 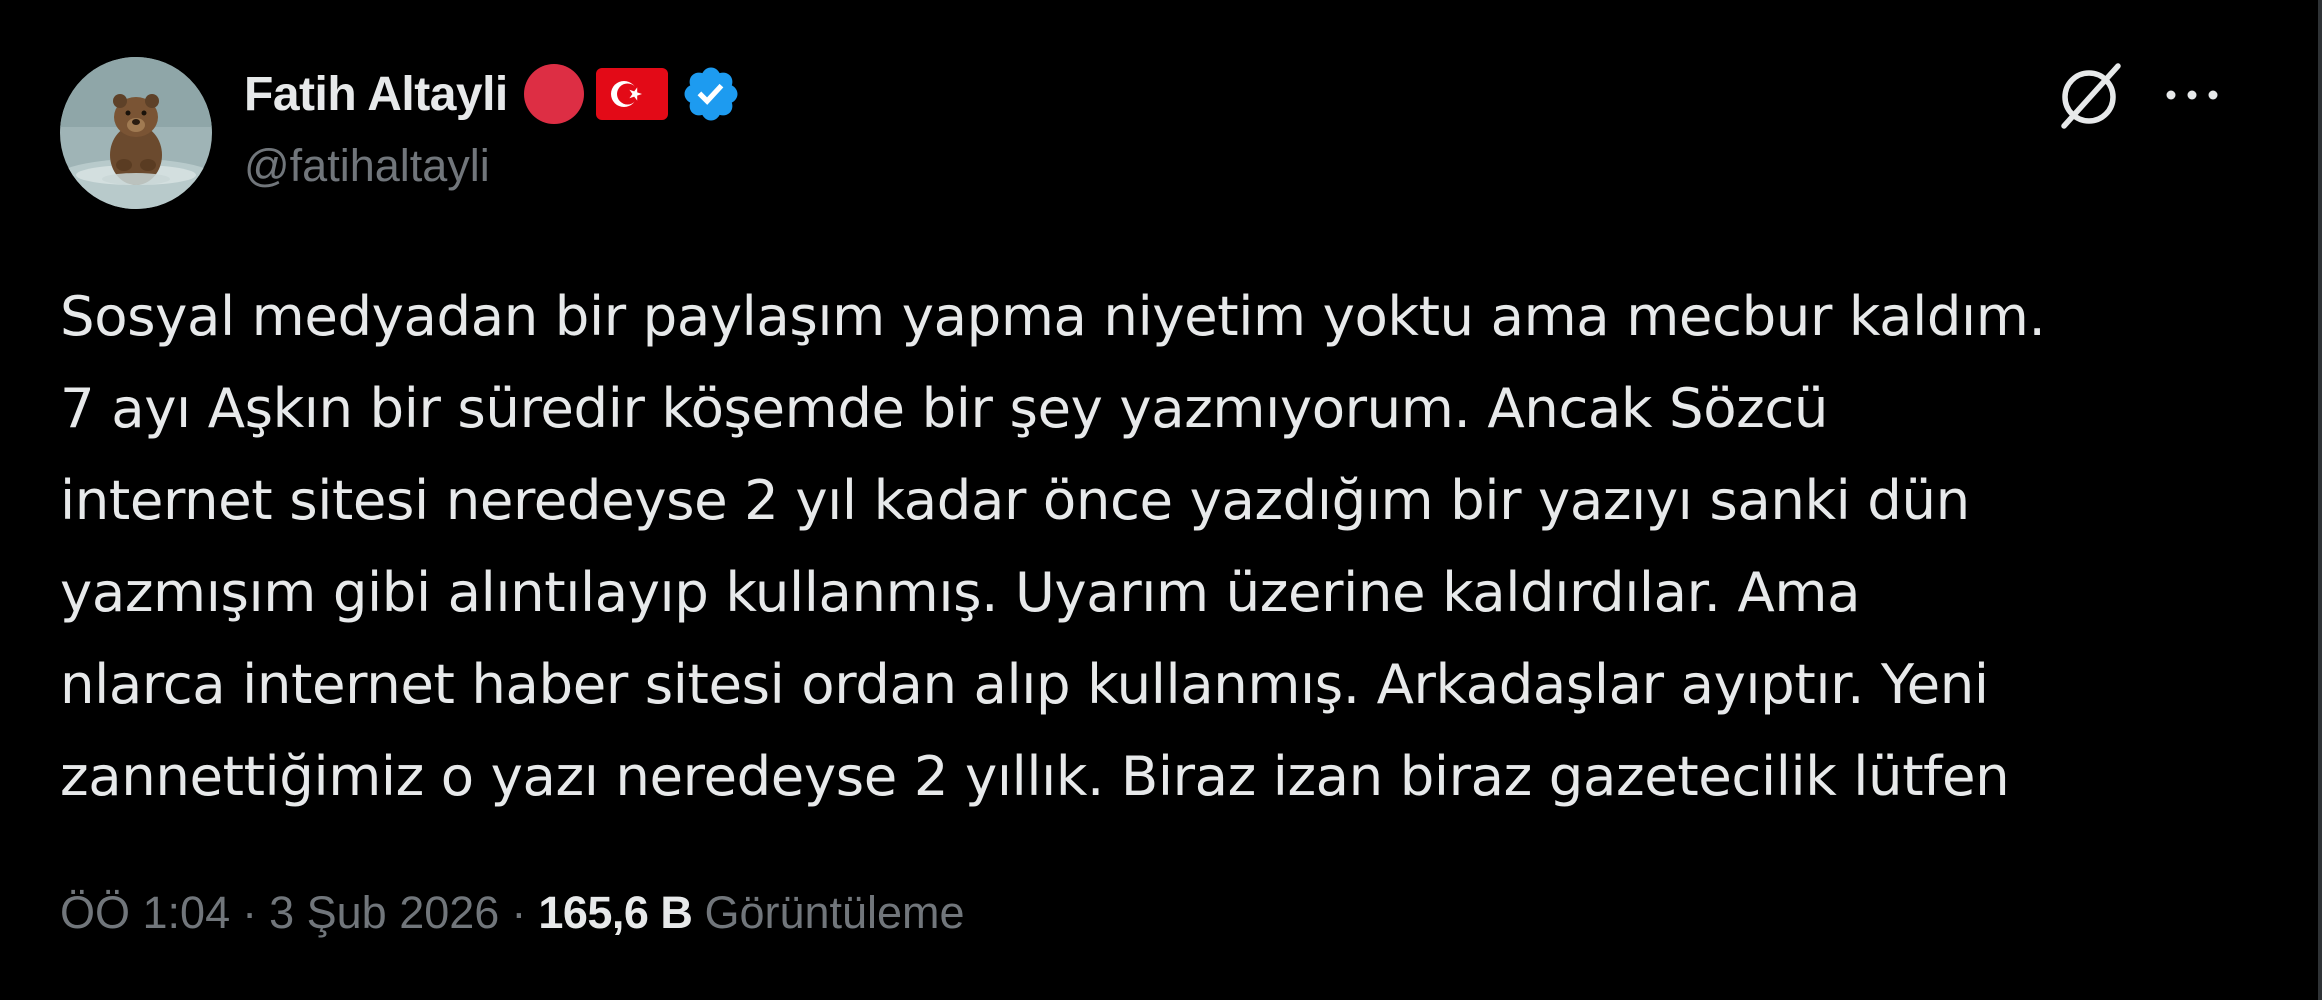 I want to click on bear-avatar-image, so click(x=136, y=133).